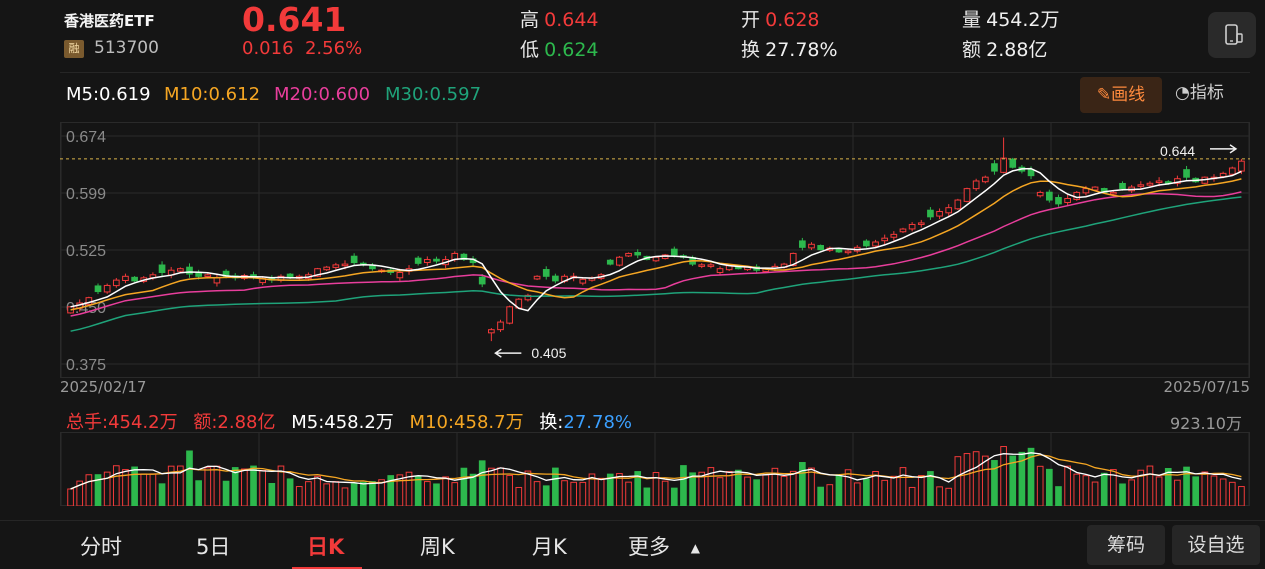 The height and width of the screenshot is (569, 1265). Describe the element at coordinates (325, 546) in the screenshot. I see `tab-daily-k: 日K` at that location.